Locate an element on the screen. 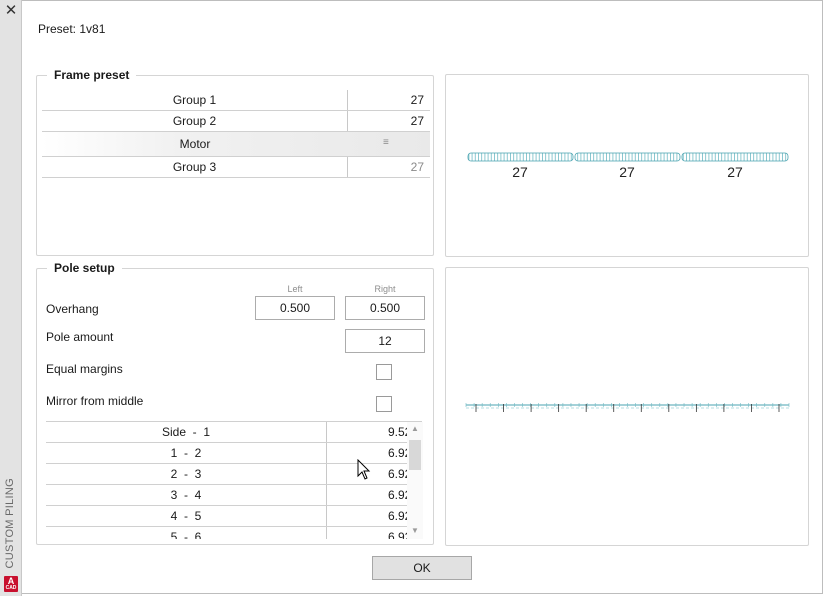  pole-setup-title: Pole setup is located at coordinates (84, 268).